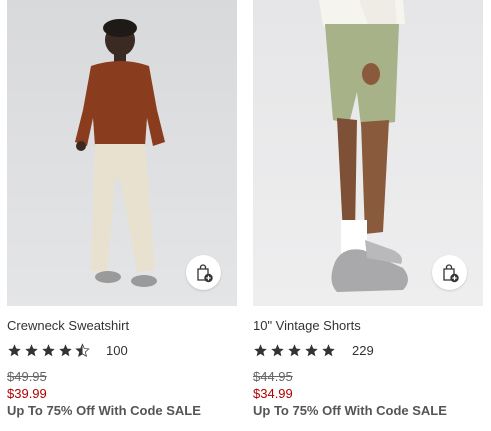 The image size is (491, 431). Describe the element at coordinates (27, 393) in the screenshot. I see `sale-price: $39.99` at that location.